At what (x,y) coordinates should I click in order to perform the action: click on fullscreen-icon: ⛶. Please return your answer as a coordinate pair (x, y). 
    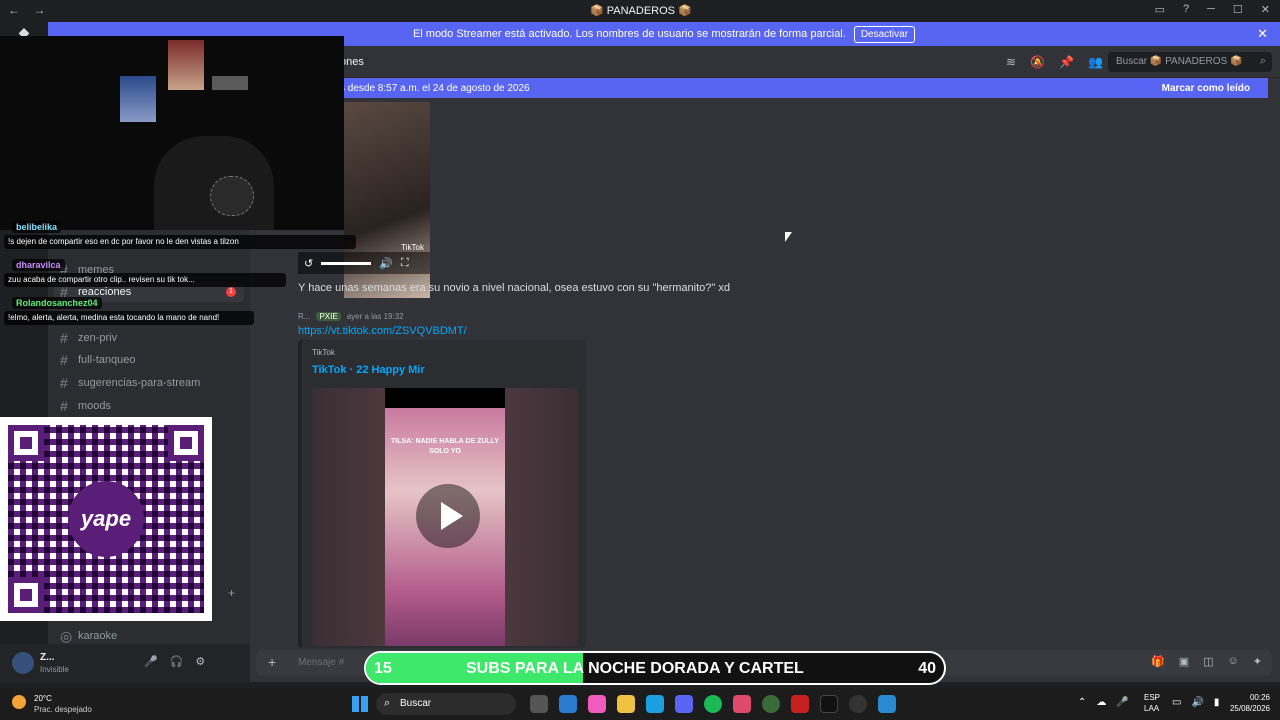
    Looking at the image, I should click on (405, 263).